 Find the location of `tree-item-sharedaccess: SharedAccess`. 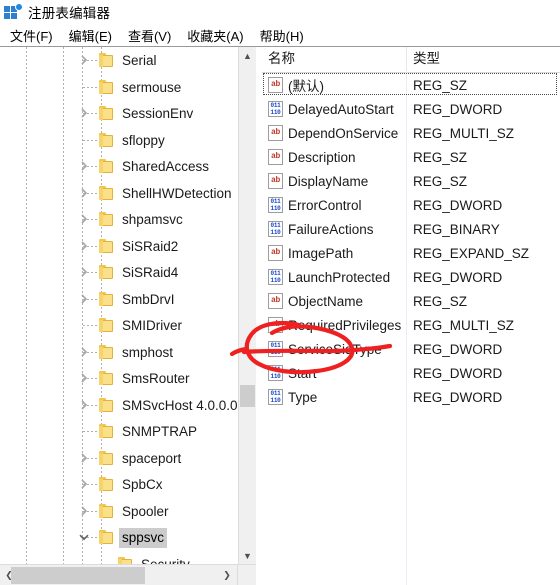

tree-item-sharedaccess: SharedAccess is located at coordinates (119, 166).